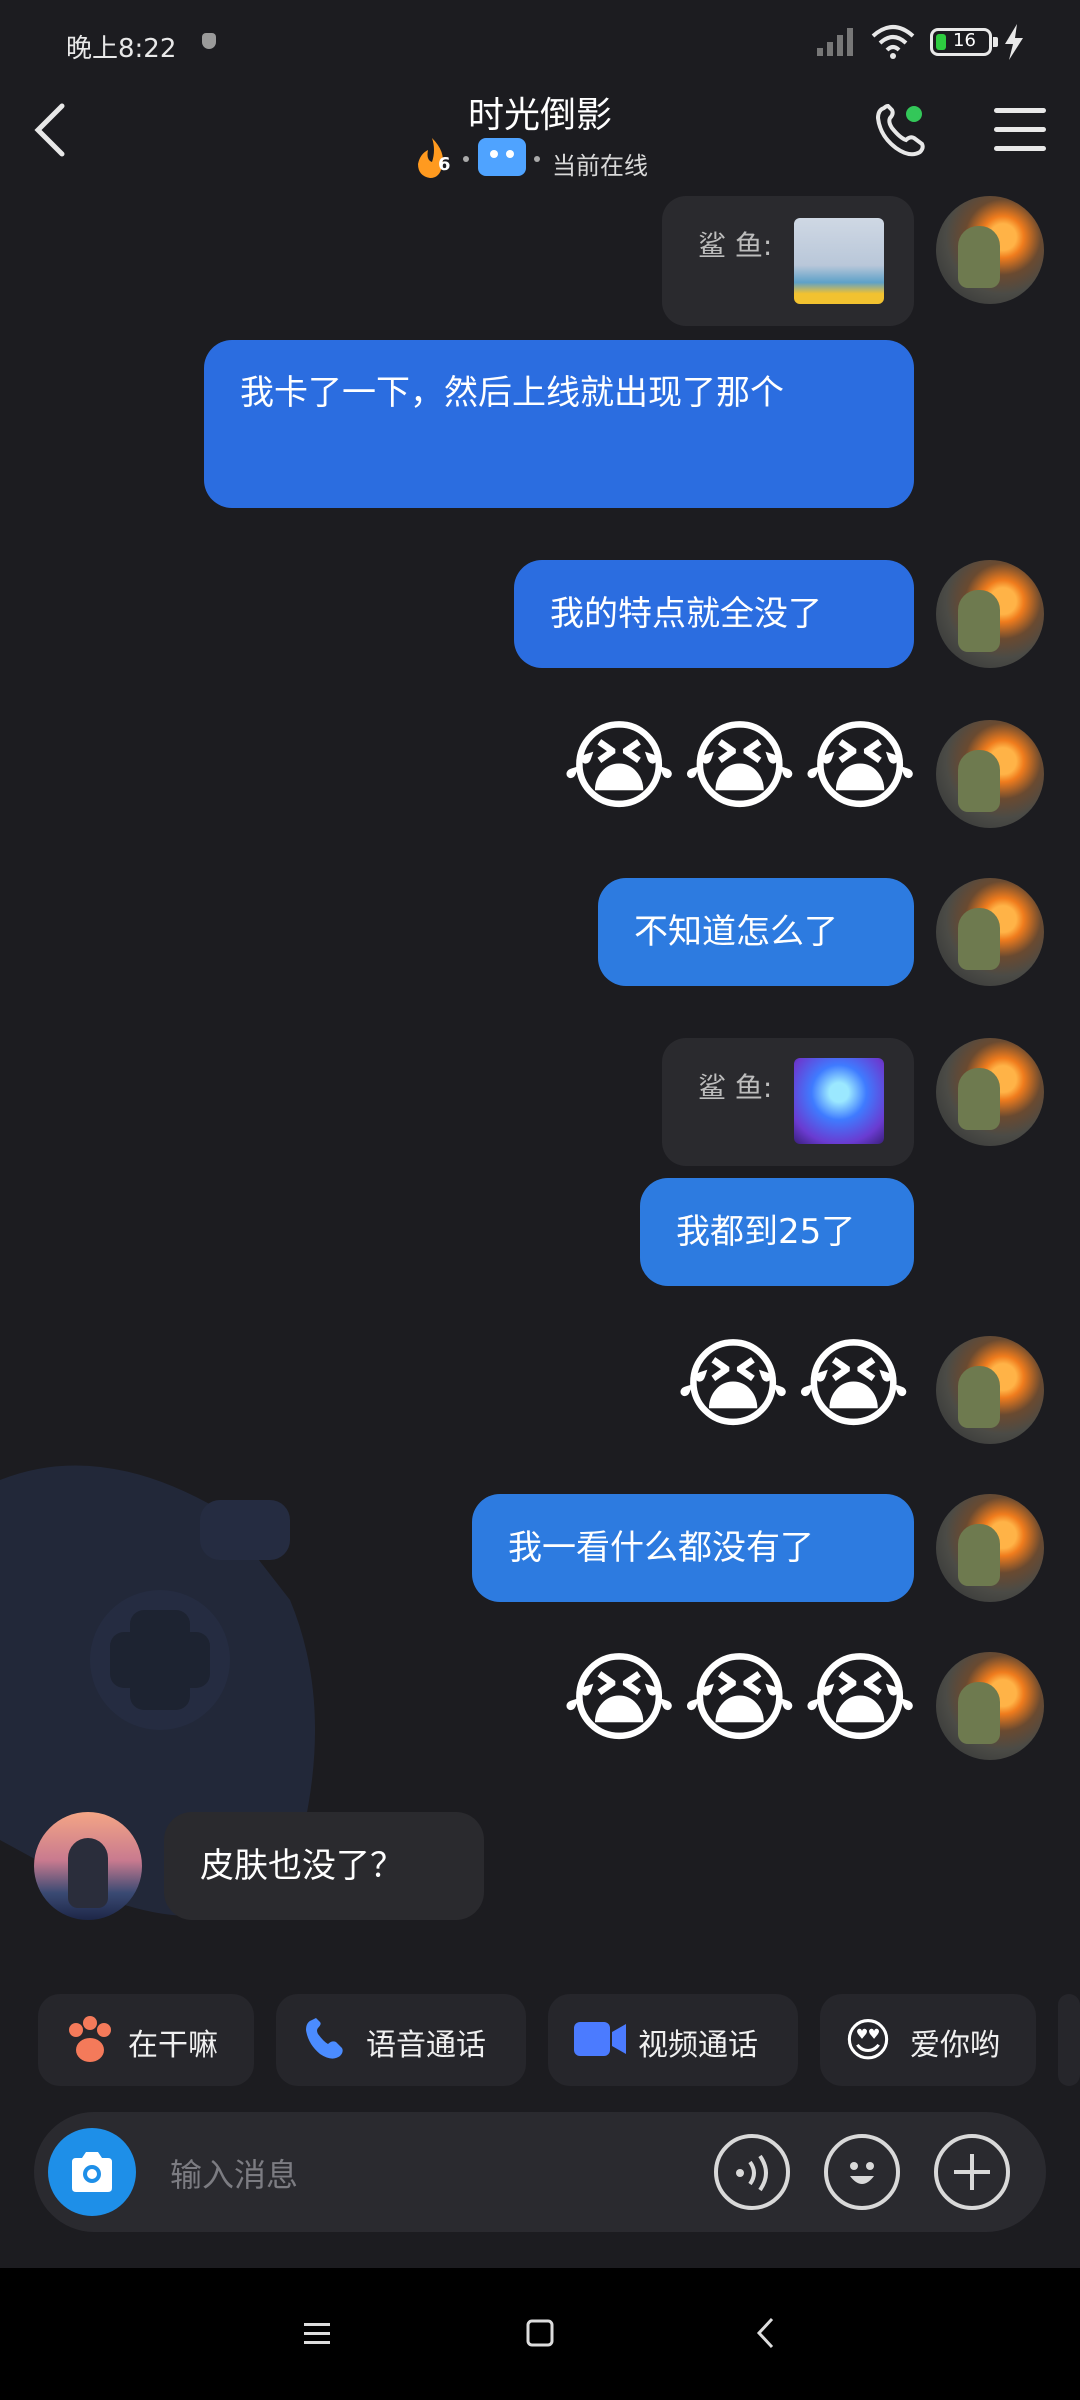  Describe the element at coordinates (835, 42) in the screenshot. I see `signal-icon` at that location.